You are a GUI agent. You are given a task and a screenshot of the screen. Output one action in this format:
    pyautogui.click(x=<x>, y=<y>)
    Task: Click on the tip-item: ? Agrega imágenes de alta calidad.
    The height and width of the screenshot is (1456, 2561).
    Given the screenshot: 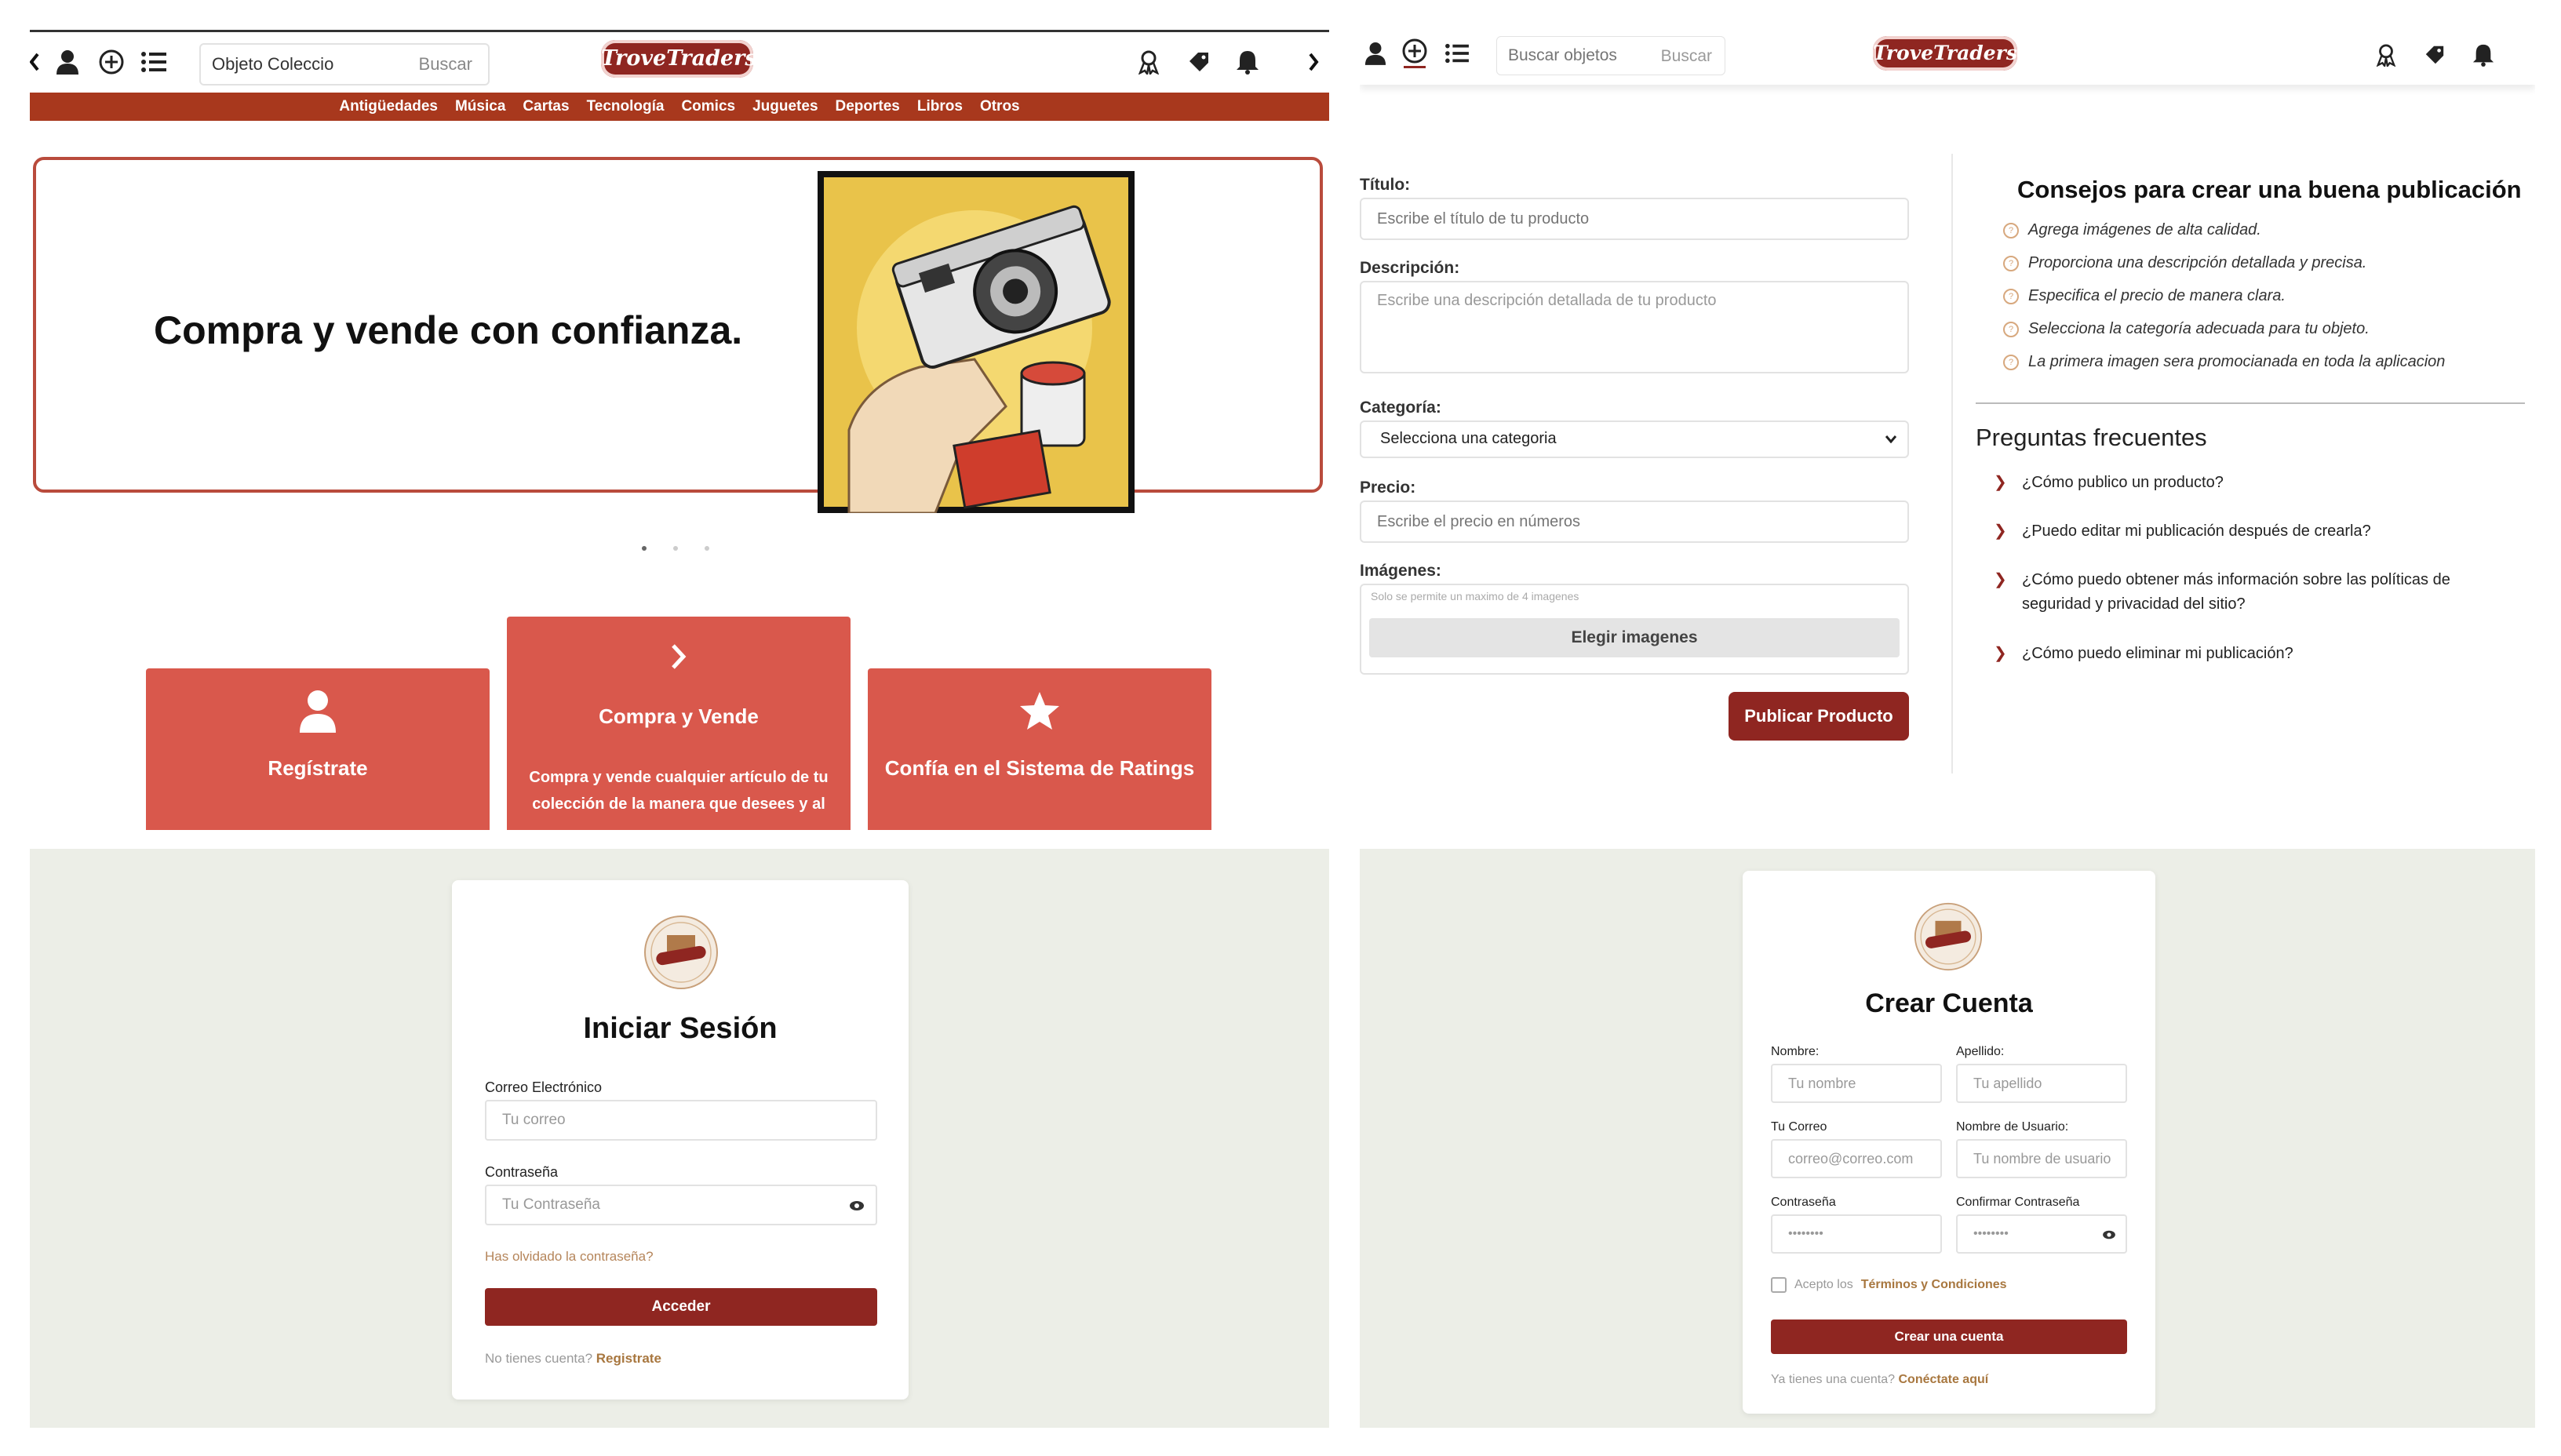 What is the action you would take?
    pyautogui.click(x=2132, y=230)
    